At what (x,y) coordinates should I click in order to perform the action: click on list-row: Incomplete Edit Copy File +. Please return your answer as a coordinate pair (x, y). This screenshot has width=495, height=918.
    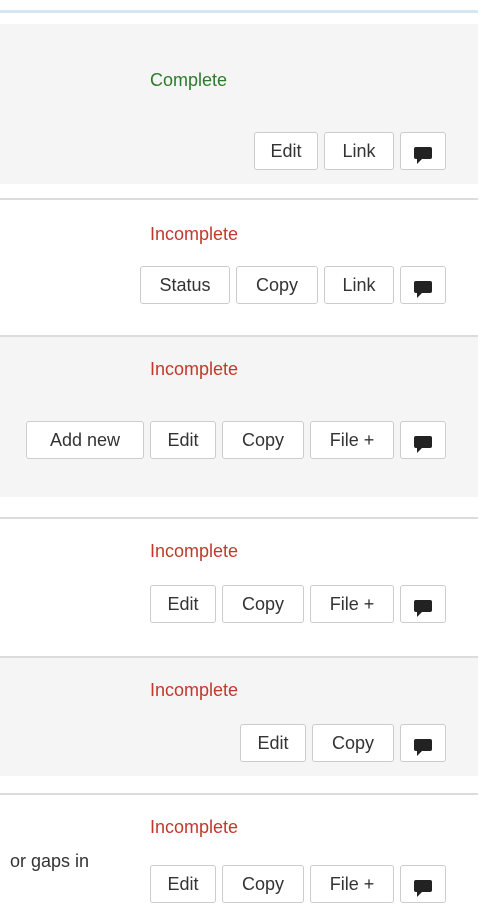
    Looking at the image, I should click on (239, 587).